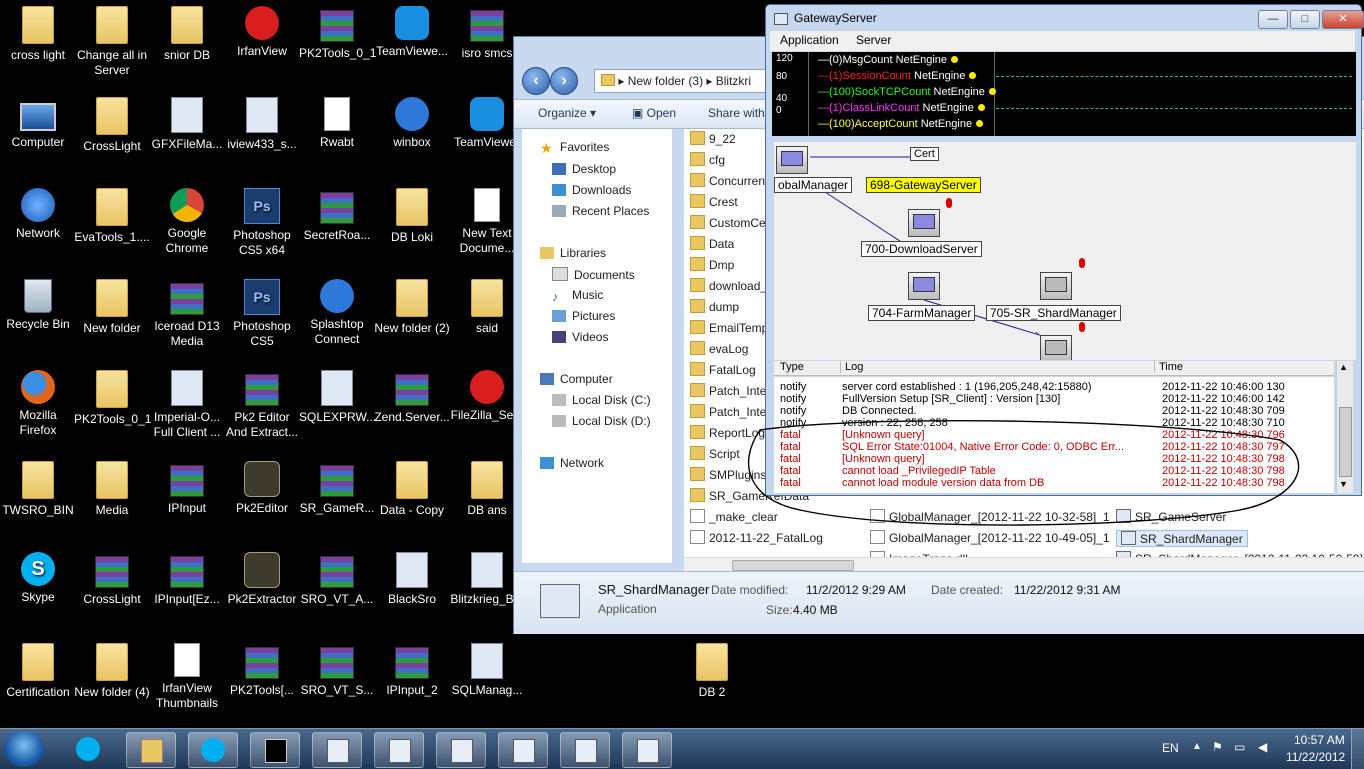  I want to click on desktop-icon: New folder (2), so click(412, 307).